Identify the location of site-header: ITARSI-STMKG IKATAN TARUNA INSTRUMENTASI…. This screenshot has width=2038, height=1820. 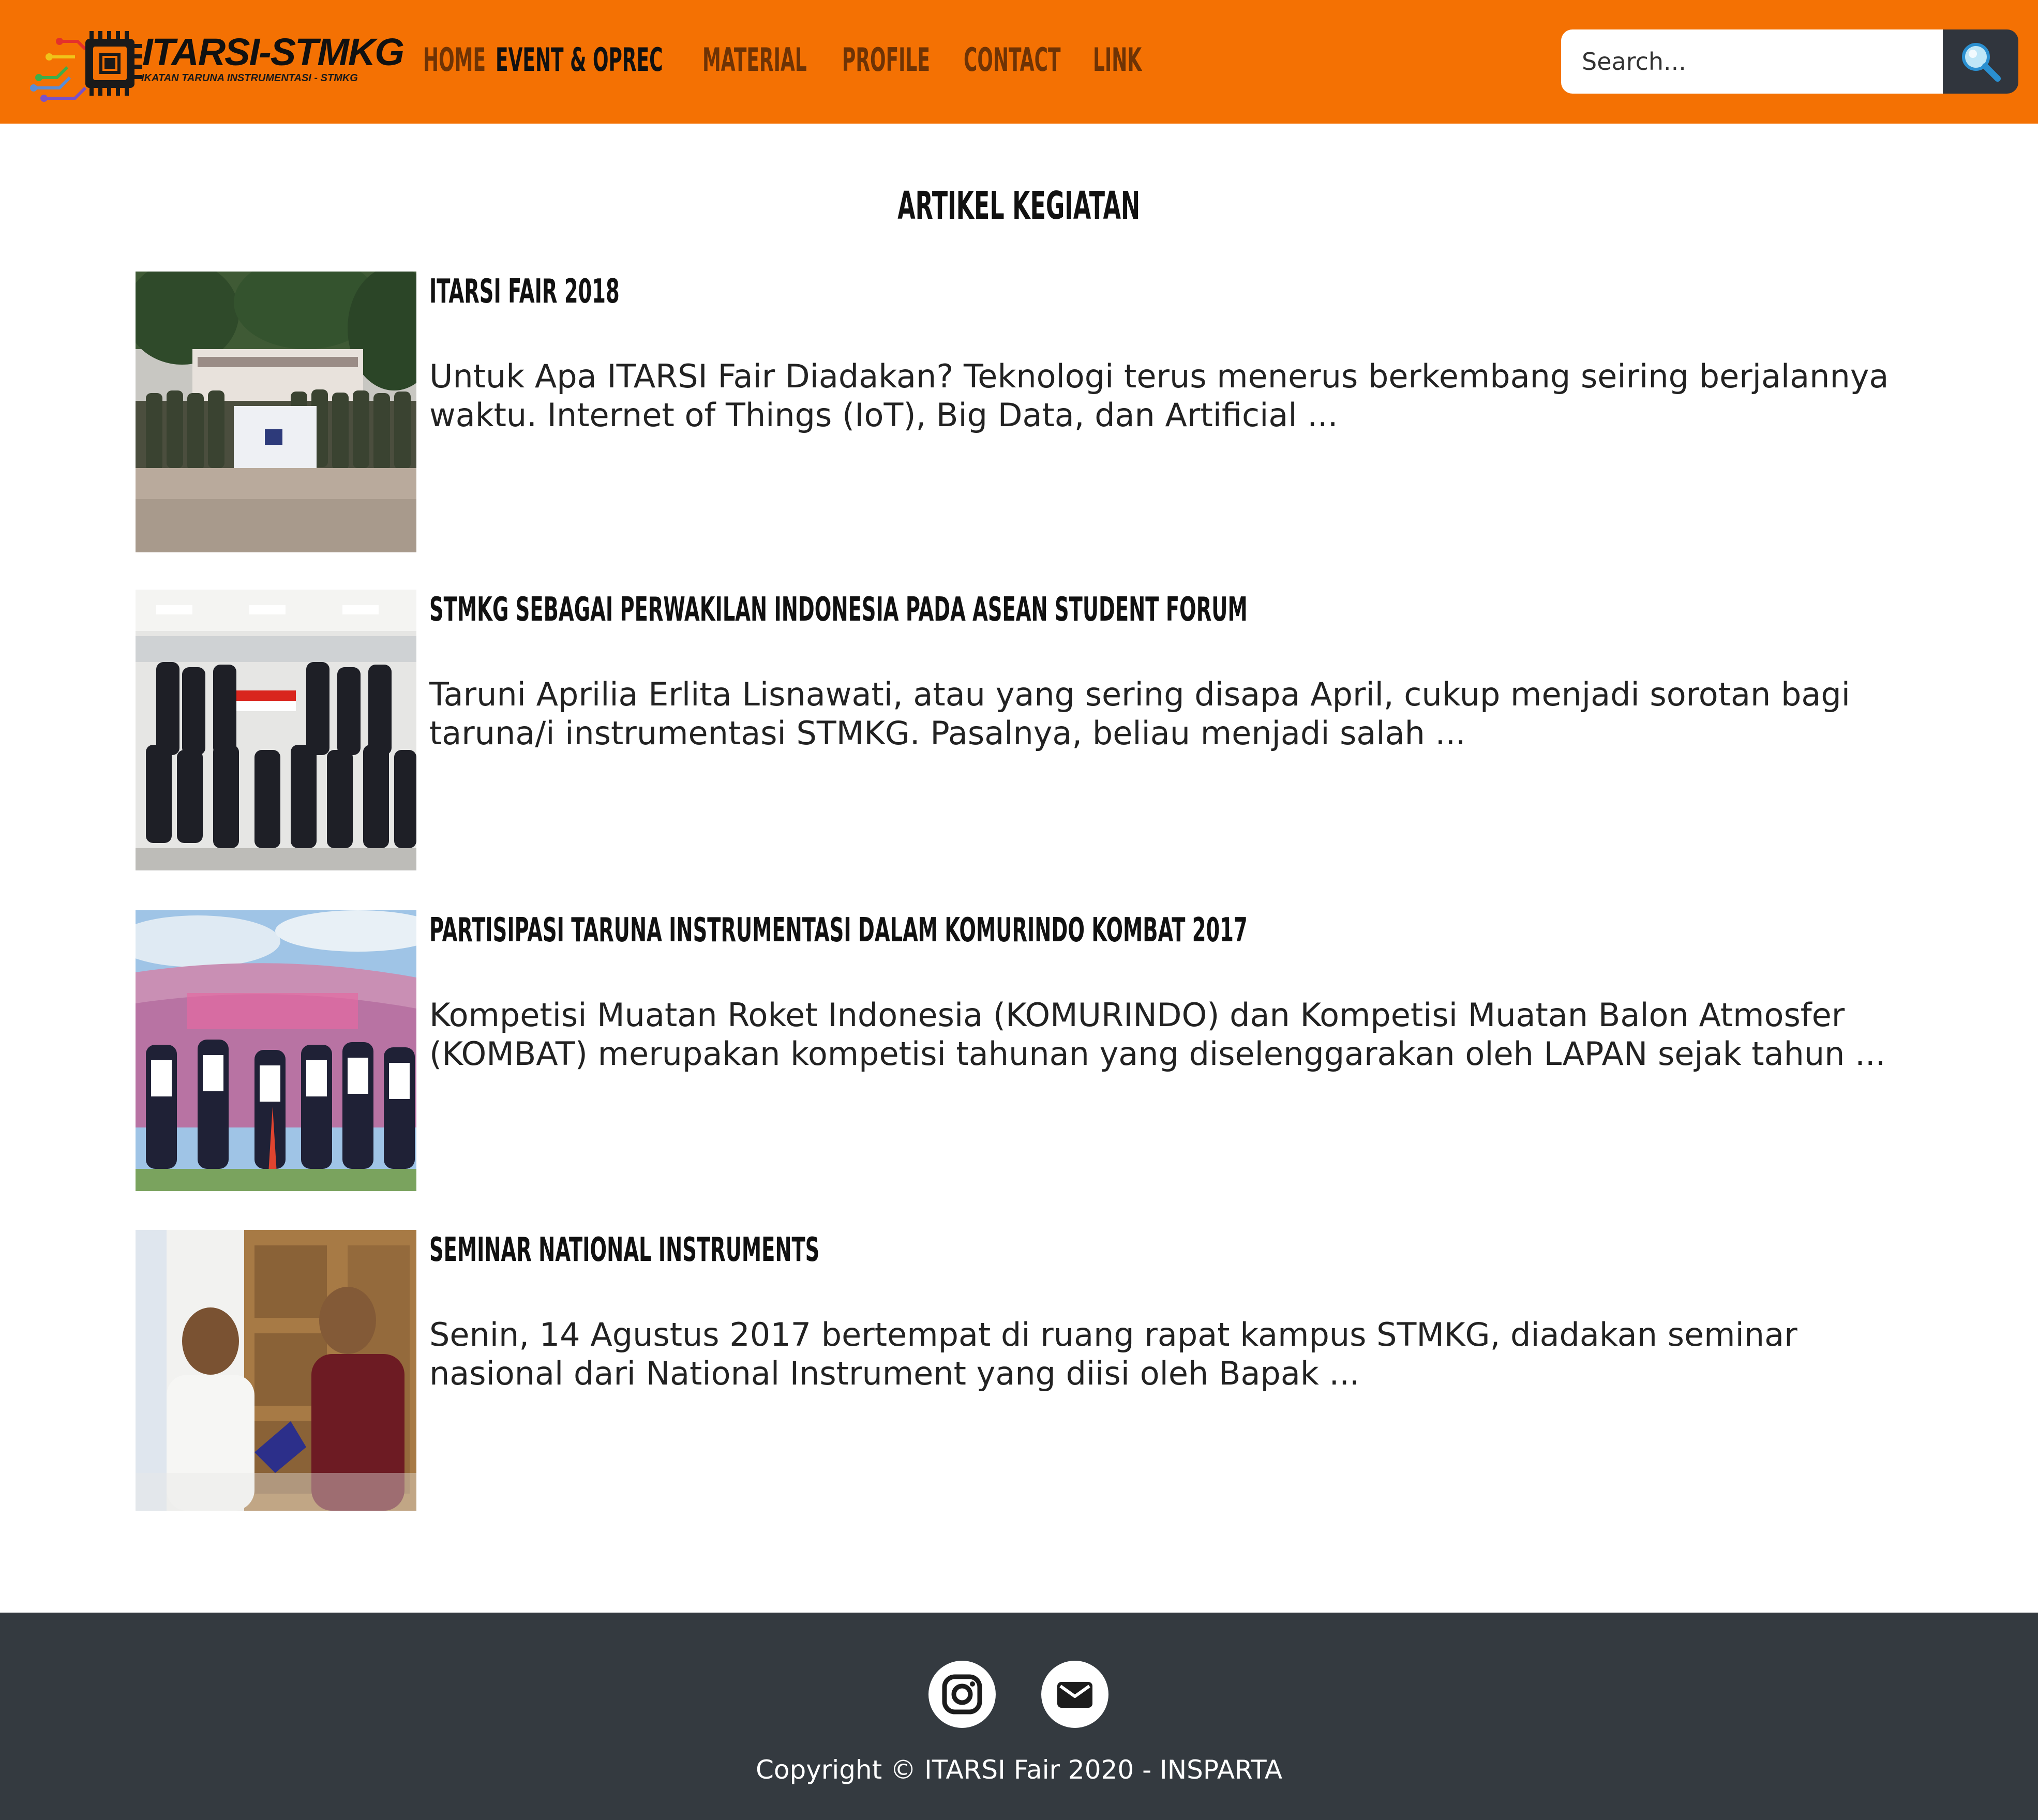
(1019, 62).